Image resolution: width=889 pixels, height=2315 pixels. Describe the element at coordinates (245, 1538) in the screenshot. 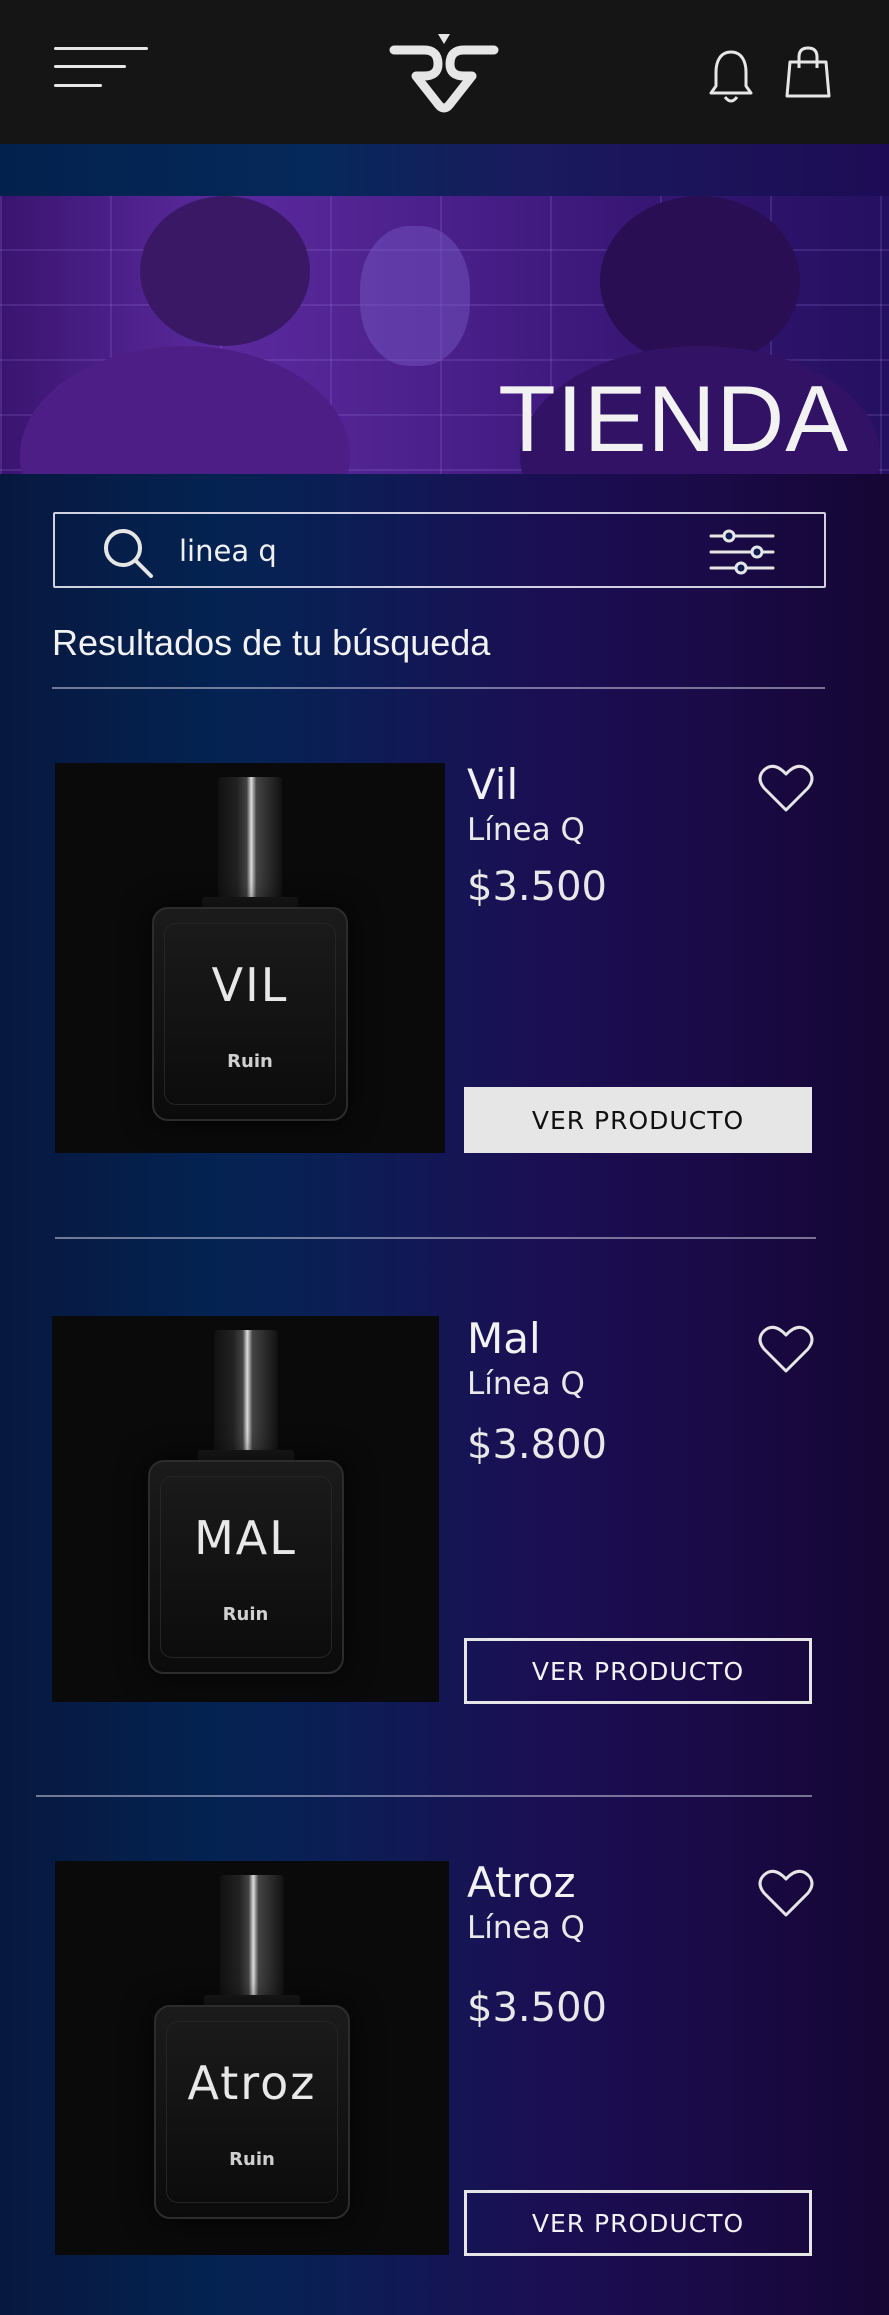

I see `bottle-label: MAL` at that location.